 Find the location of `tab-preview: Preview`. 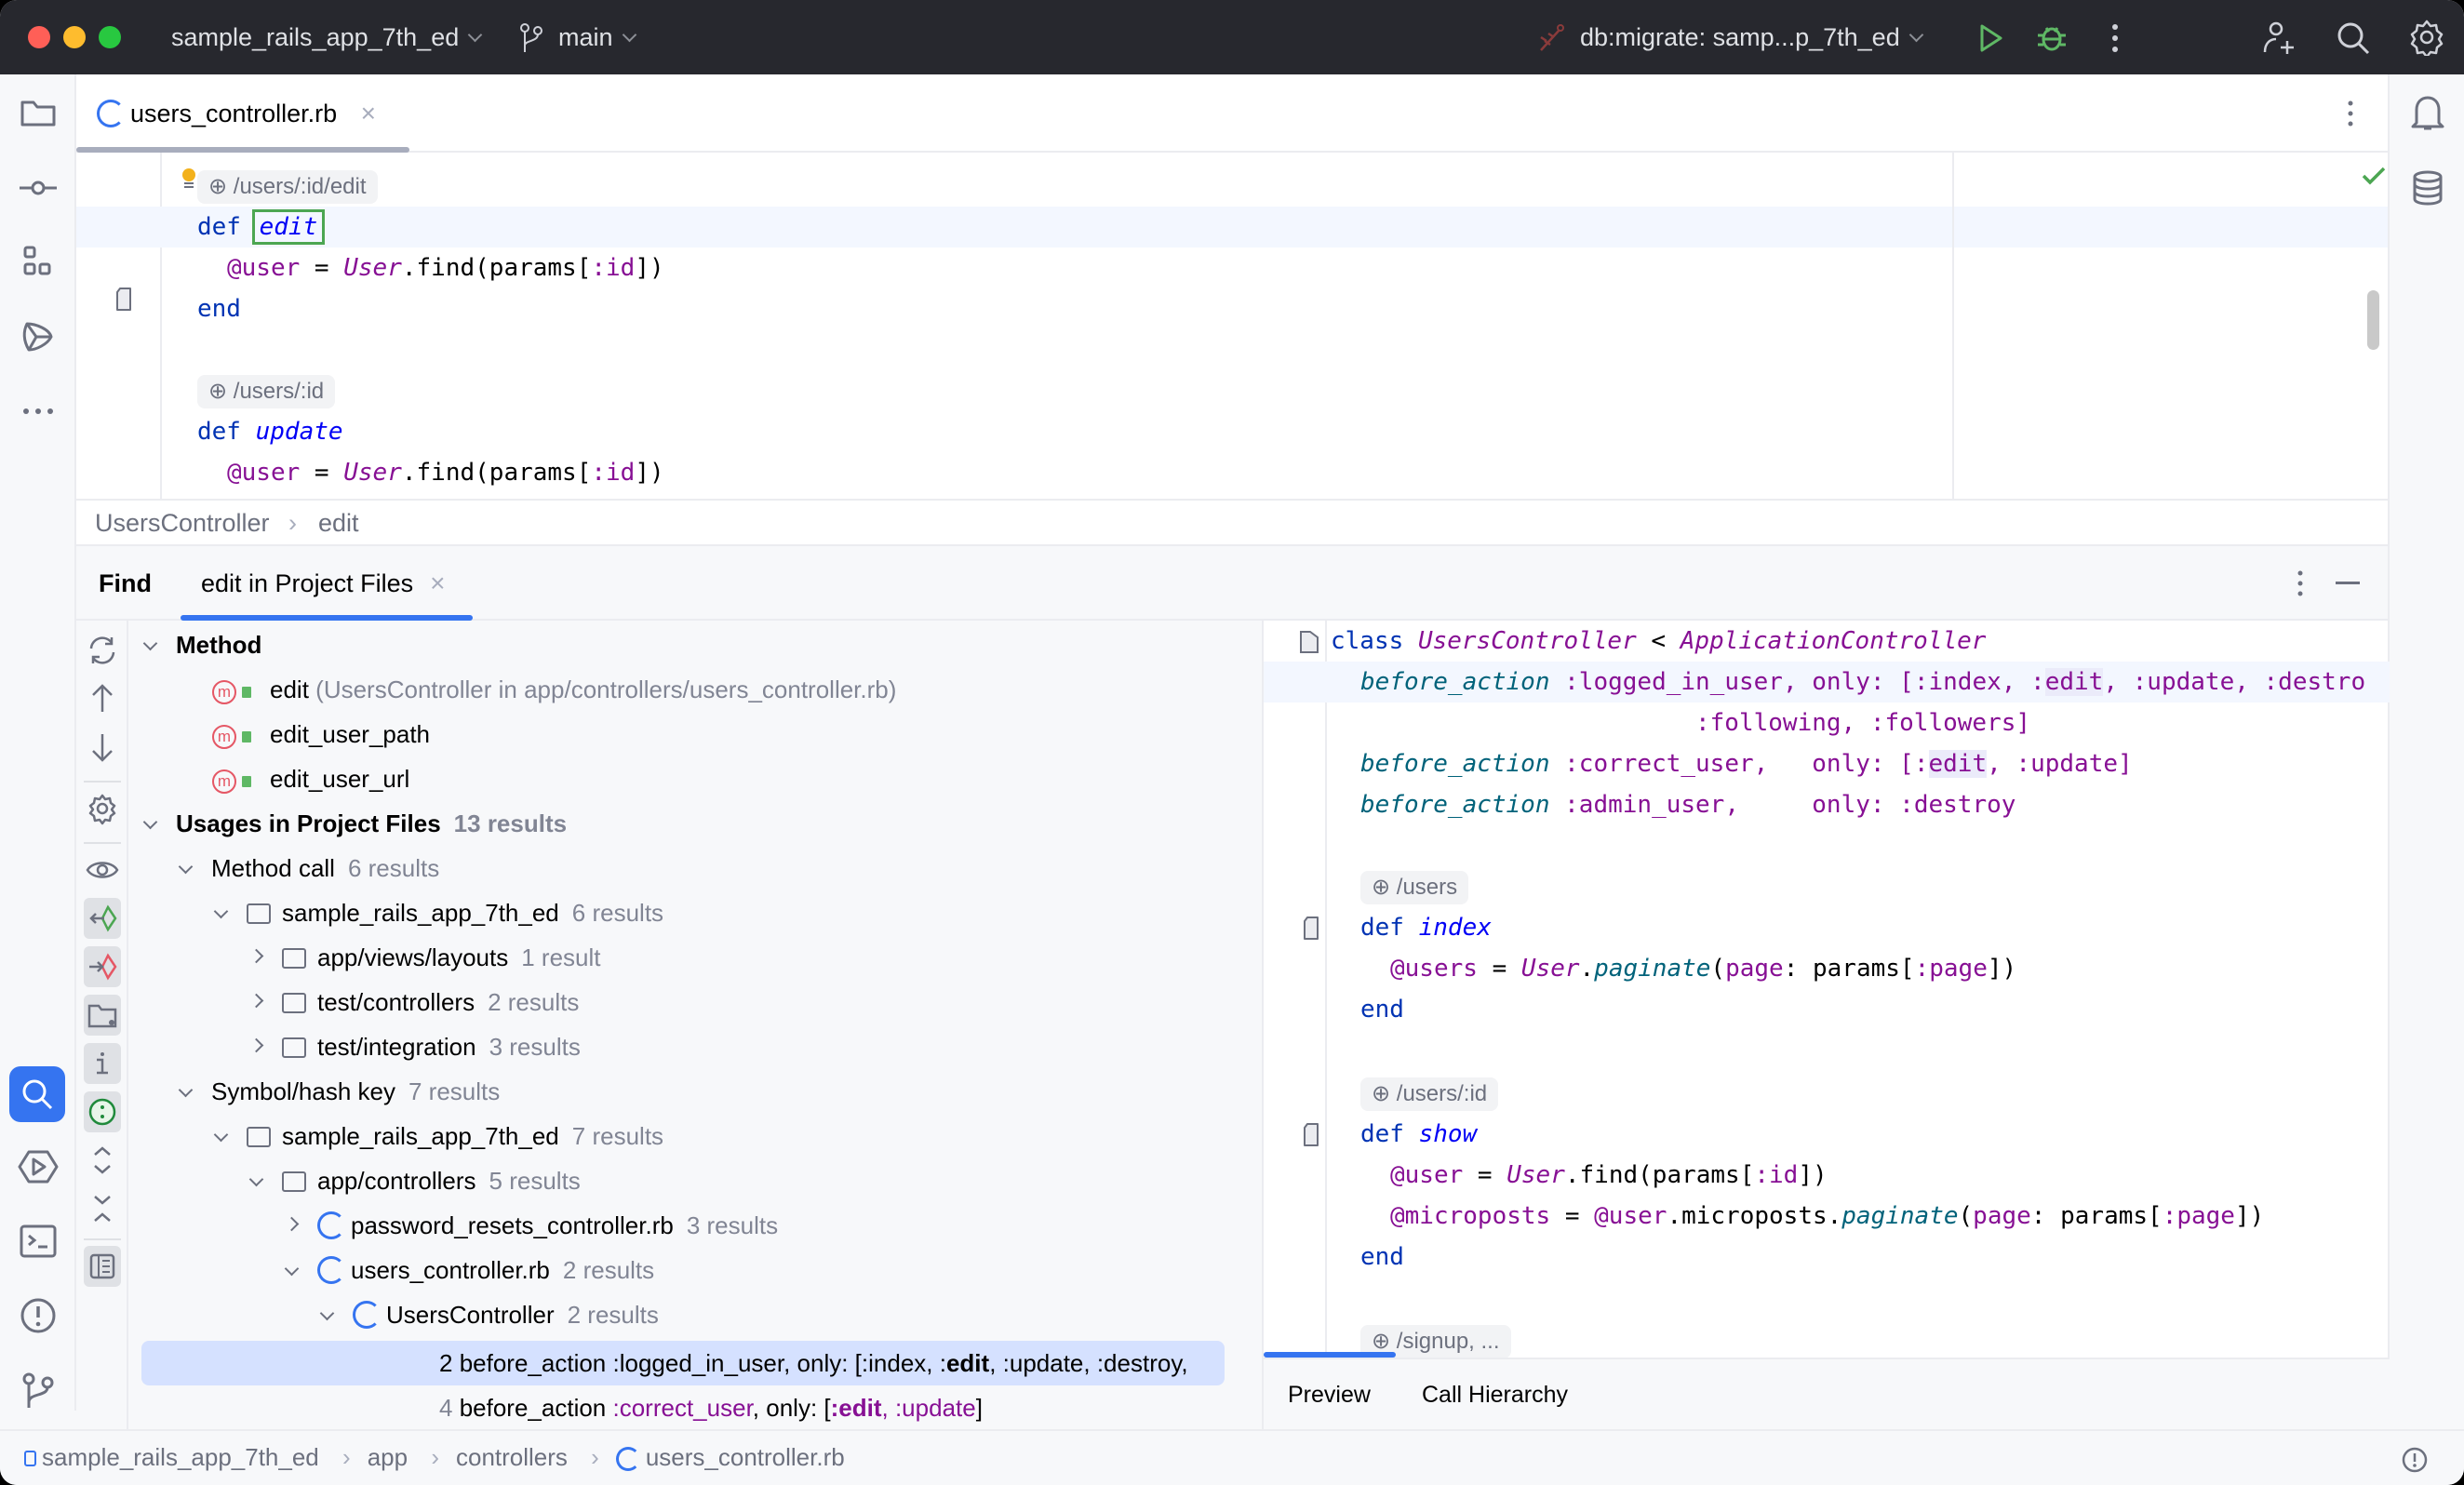

tab-preview: Preview is located at coordinates (1329, 1394).